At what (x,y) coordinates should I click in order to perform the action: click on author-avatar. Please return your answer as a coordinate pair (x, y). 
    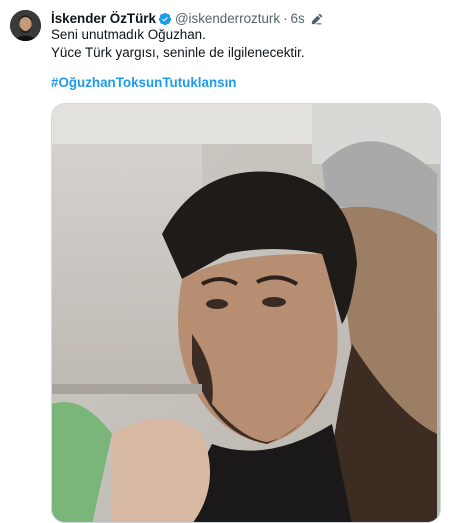
    Looking at the image, I should click on (25, 25).